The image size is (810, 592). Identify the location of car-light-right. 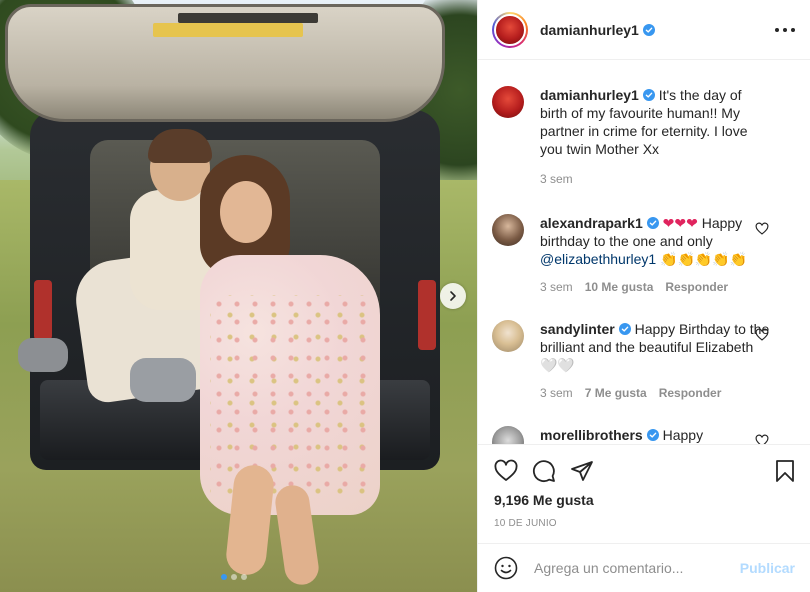
(427, 315).